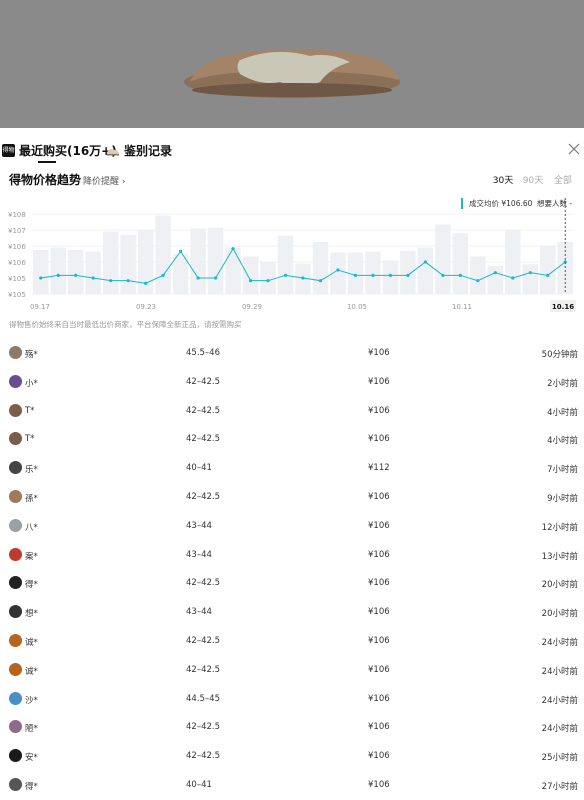 This screenshot has height=800, width=584. What do you see at coordinates (292, 784) in the screenshot?
I see `table-row: 得* 40–41 ¥106 27小时前` at bounding box center [292, 784].